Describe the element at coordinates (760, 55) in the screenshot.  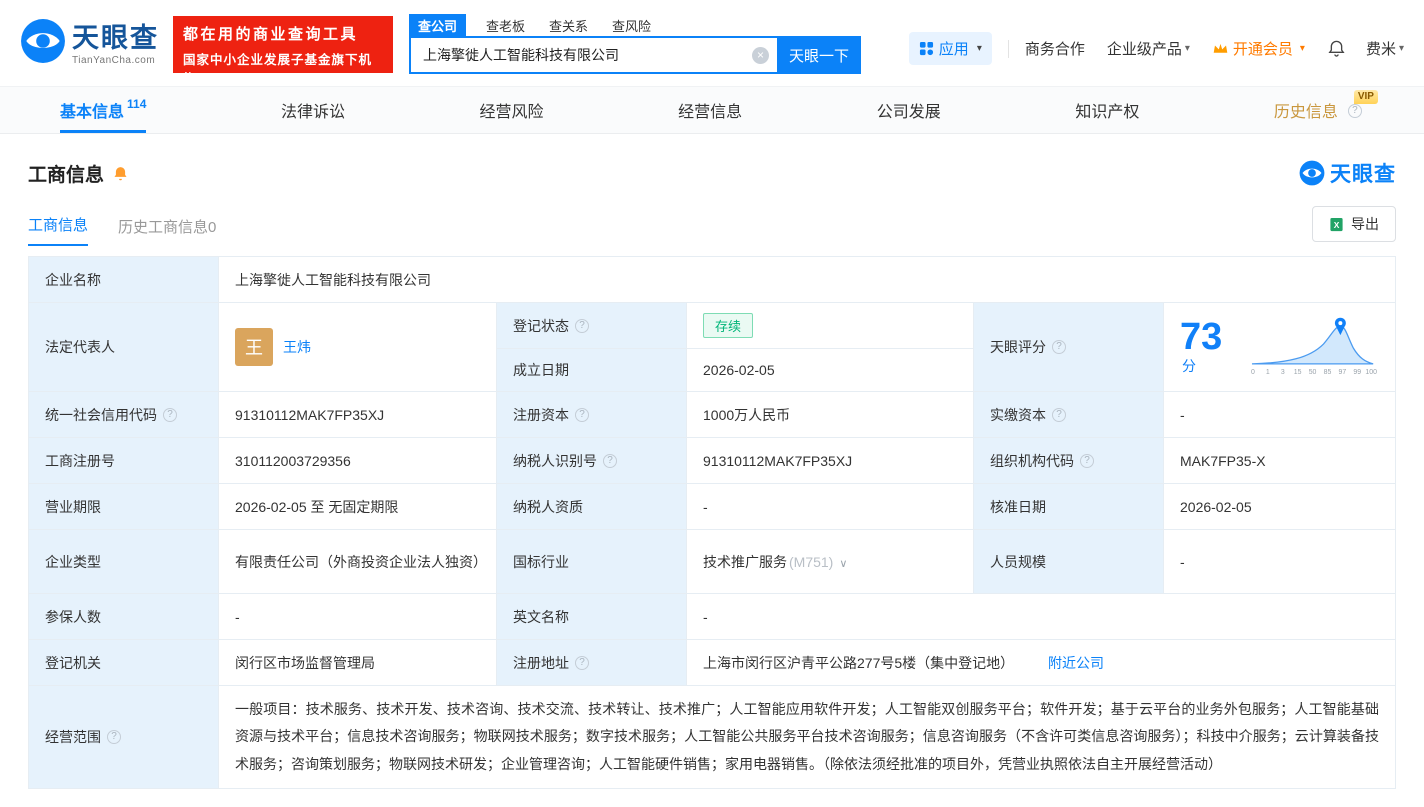
I see `clear-icon: ×` at that location.